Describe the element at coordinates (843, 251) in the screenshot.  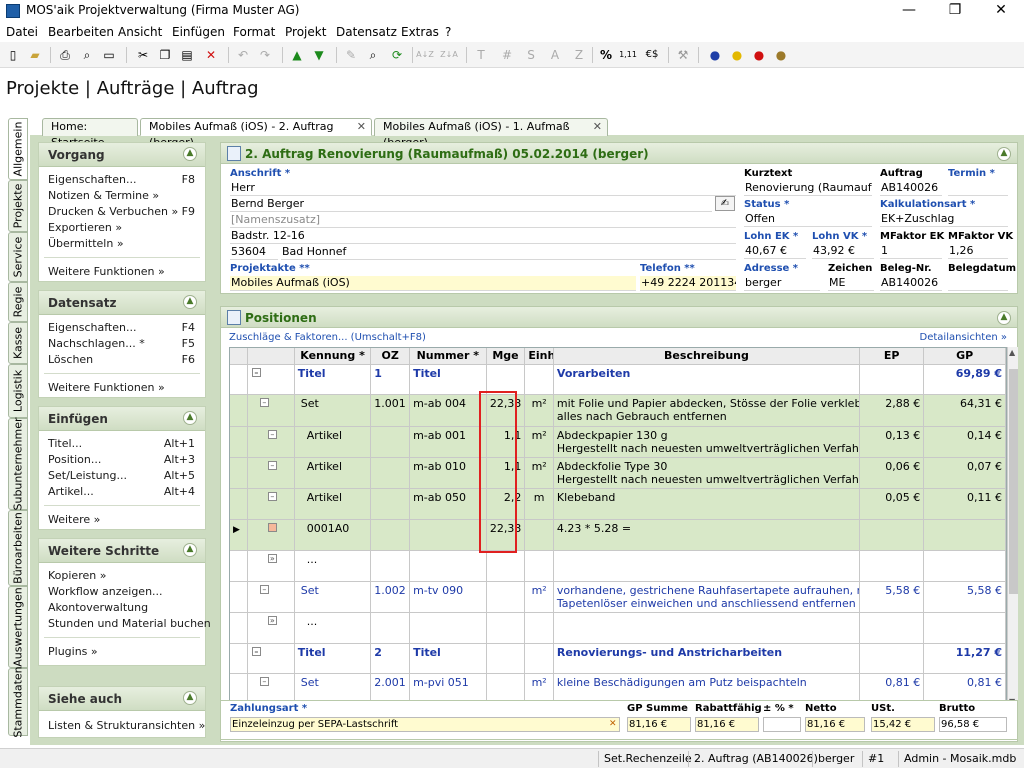
I see `field-lohn-vk: 43,92 €` at that location.